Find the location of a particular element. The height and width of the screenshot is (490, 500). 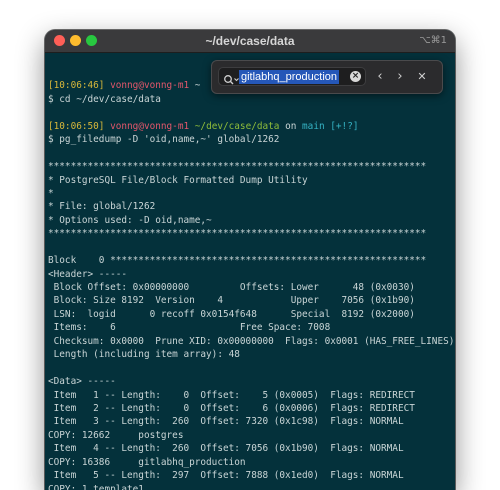

terminal-text: [10:06:50] is located at coordinates (79, 126).